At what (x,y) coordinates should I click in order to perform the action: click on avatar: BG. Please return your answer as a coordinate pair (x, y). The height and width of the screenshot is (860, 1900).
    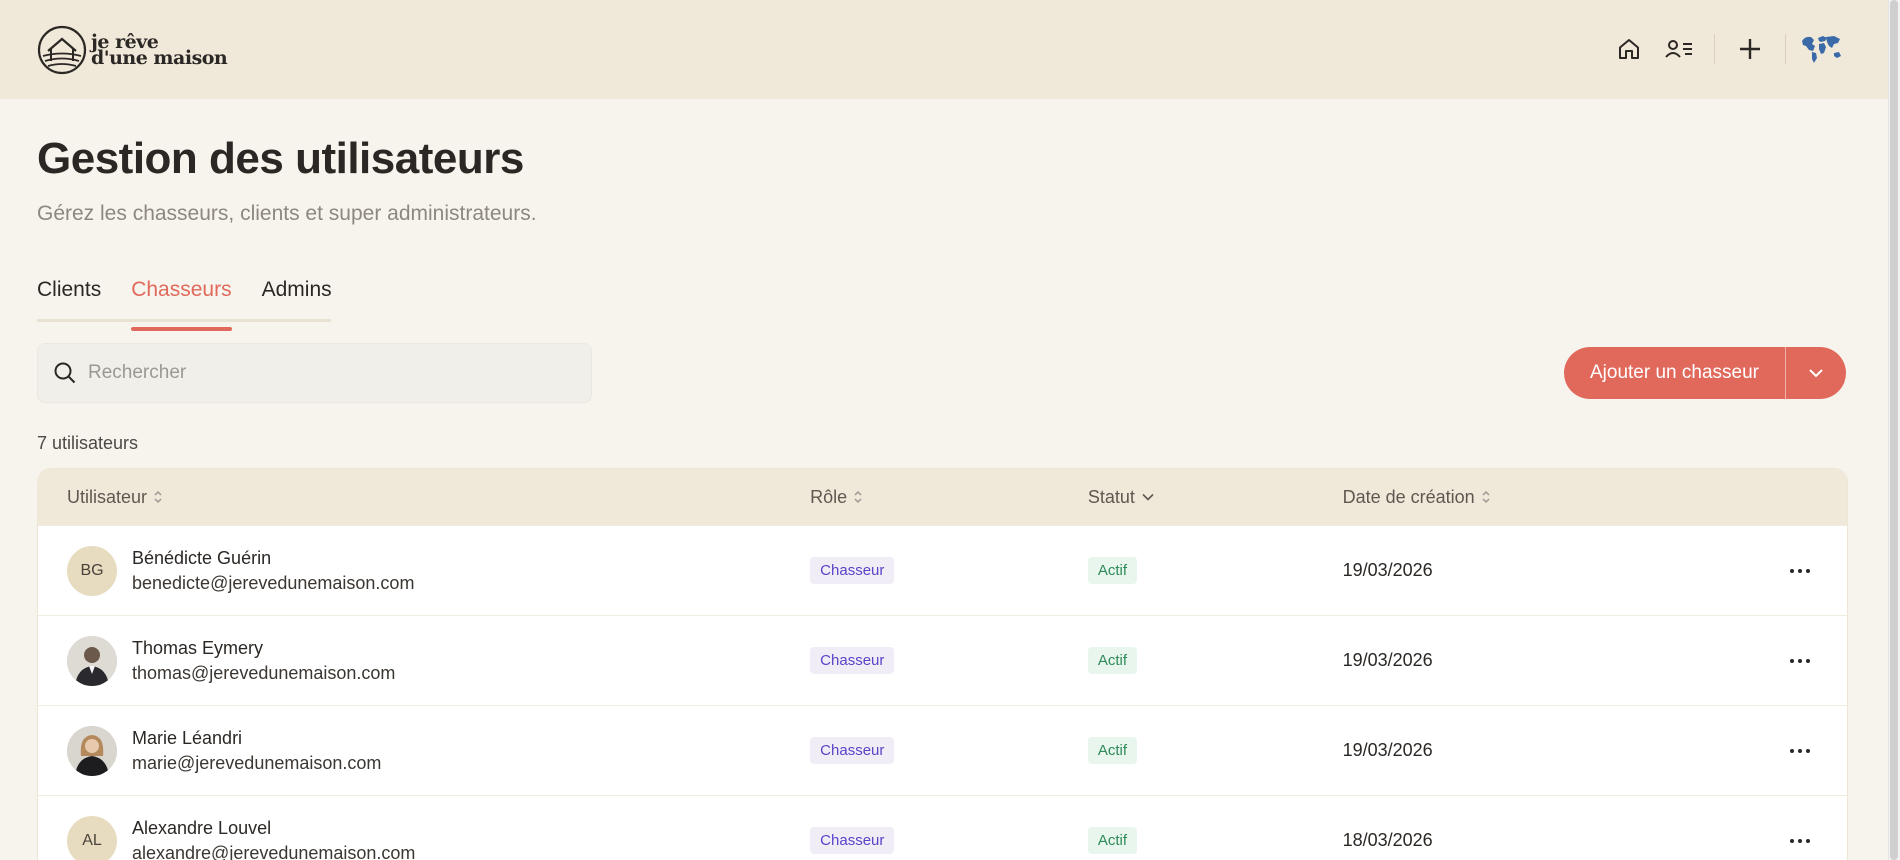
    Looking at the image, I should click on (92, 570).